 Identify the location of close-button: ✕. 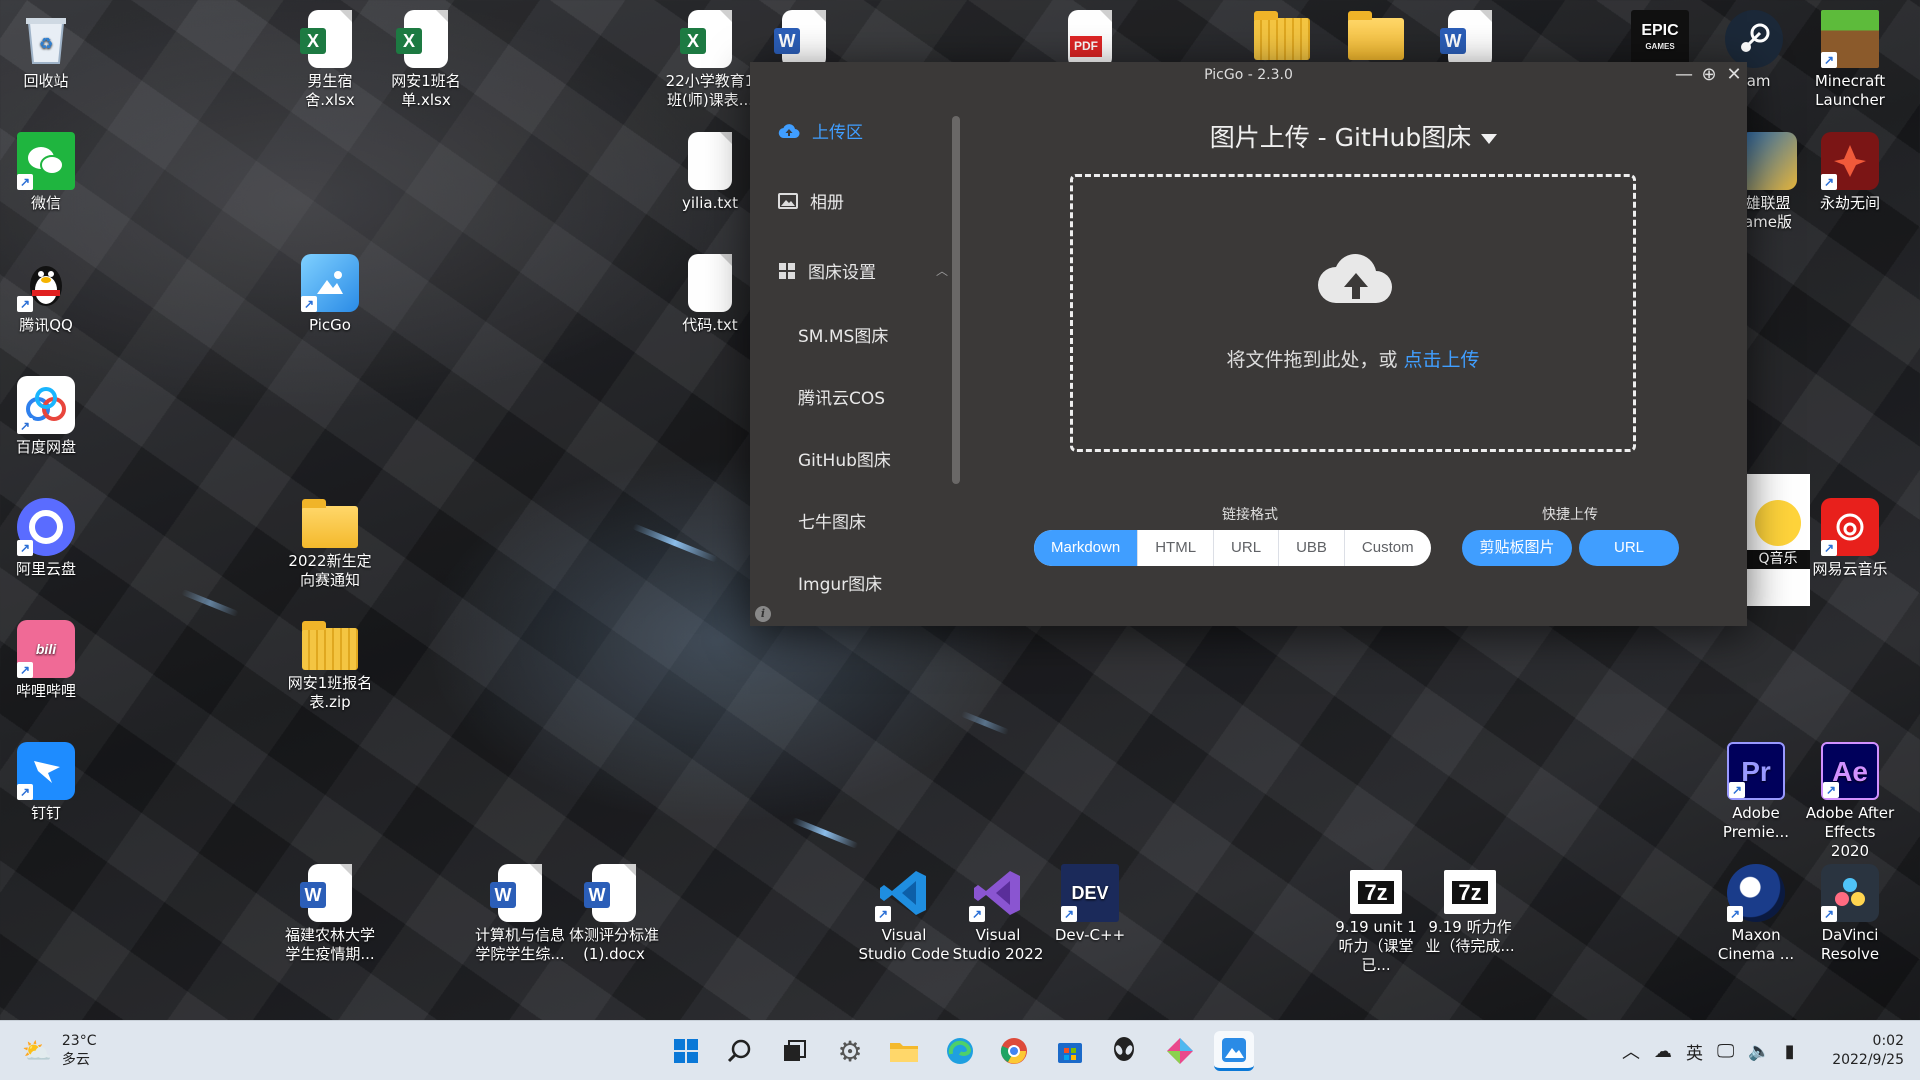
(1734, 75).